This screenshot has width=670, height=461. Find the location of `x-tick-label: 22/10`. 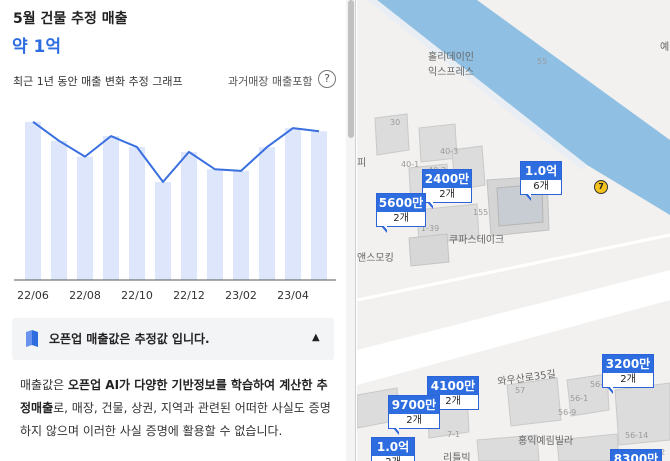

x-tick-label: 22/10 is located at coordinates (137, 295).